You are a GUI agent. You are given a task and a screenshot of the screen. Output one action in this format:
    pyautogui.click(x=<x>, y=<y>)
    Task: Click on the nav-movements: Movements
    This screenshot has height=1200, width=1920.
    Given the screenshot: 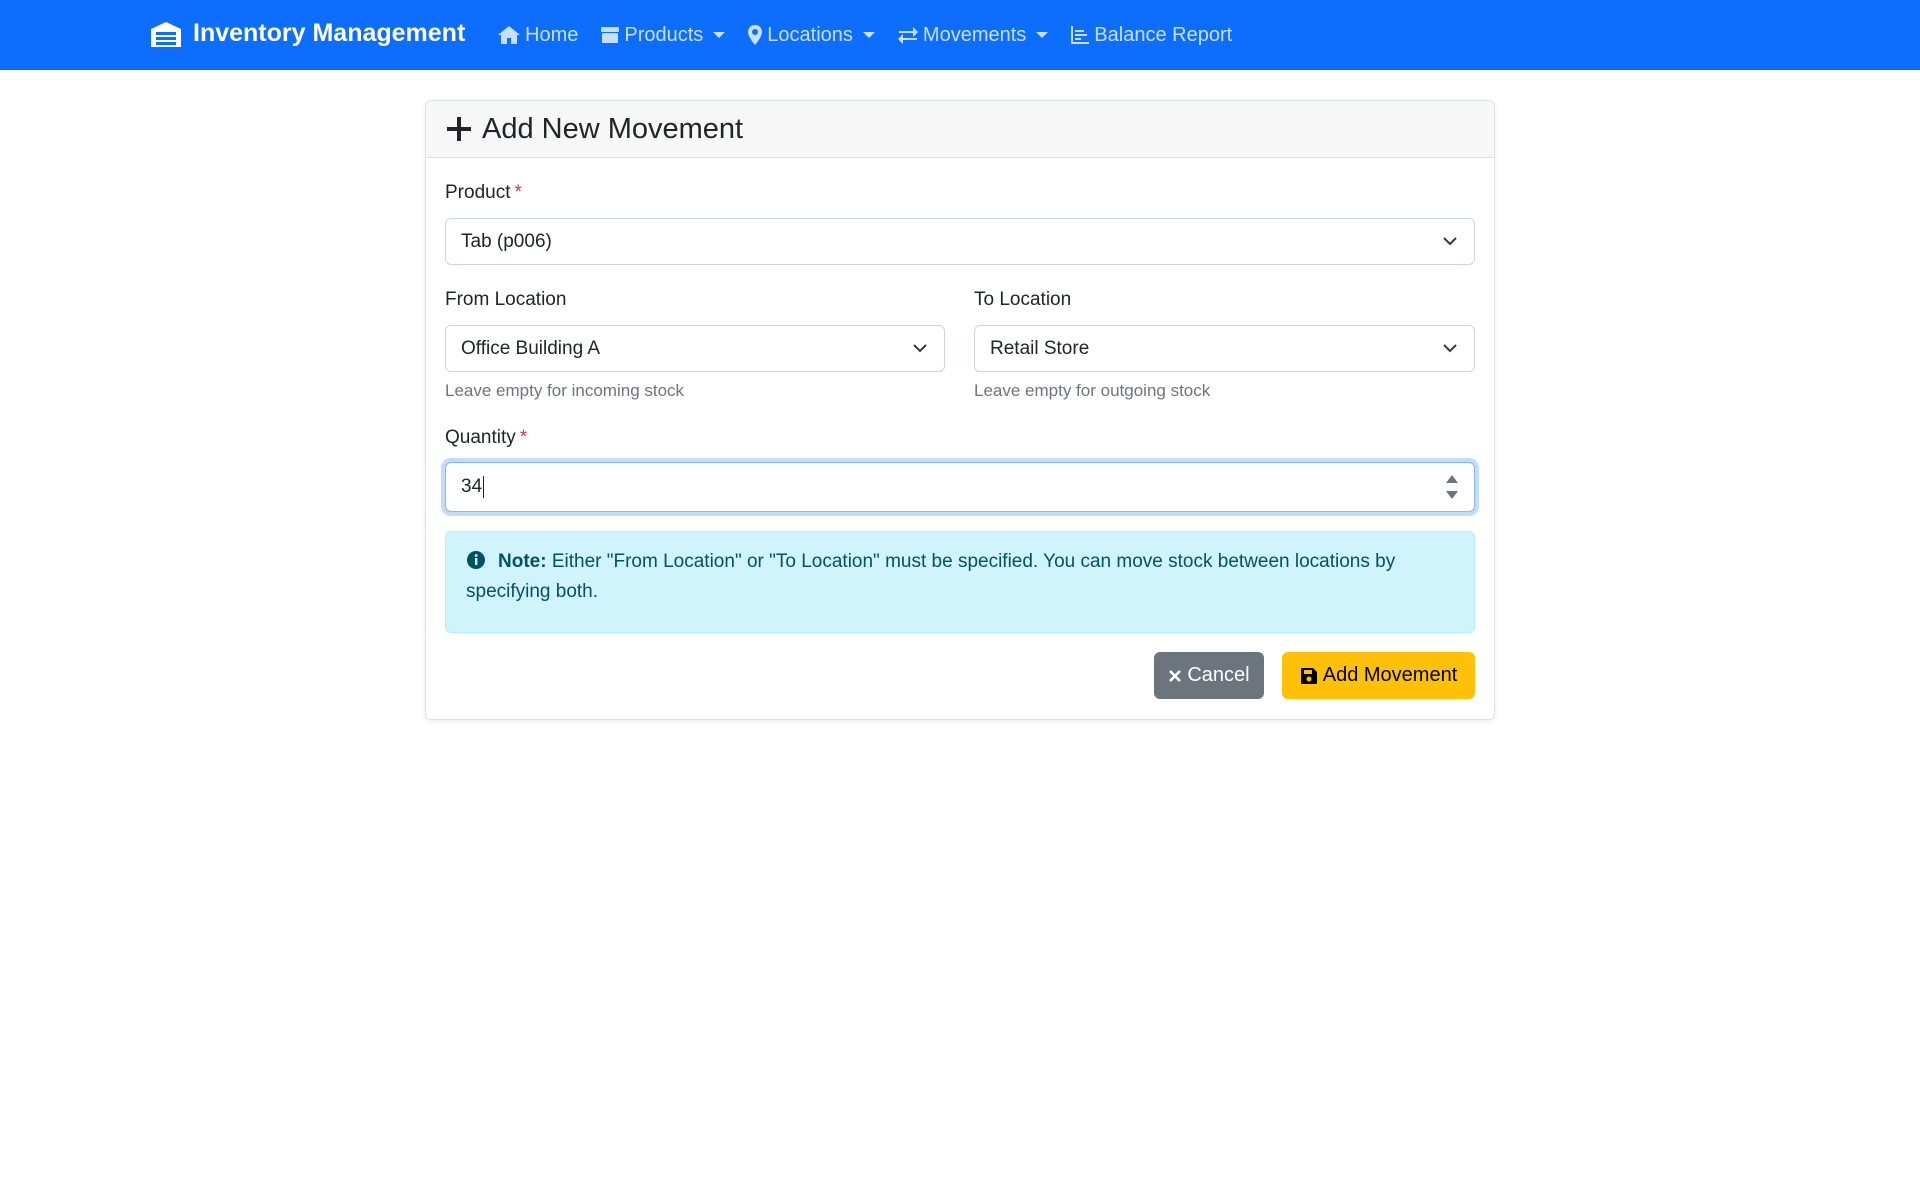 What is the action you would take?
    pyautogui.click(x=973, y=35)
    